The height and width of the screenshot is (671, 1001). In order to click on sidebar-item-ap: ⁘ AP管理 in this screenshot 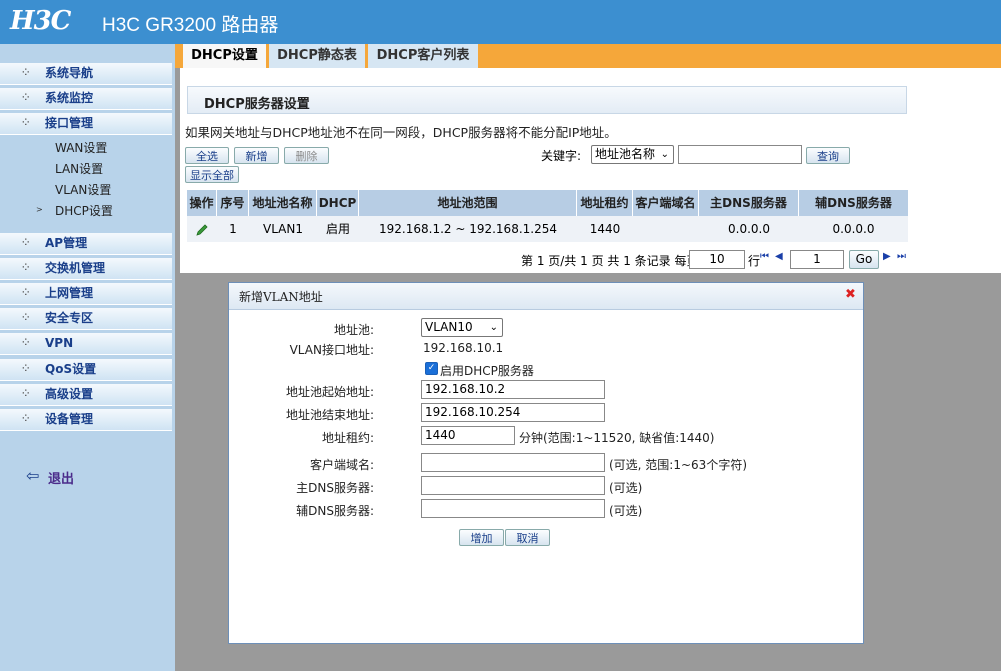, I will do `click(86, 244)`.